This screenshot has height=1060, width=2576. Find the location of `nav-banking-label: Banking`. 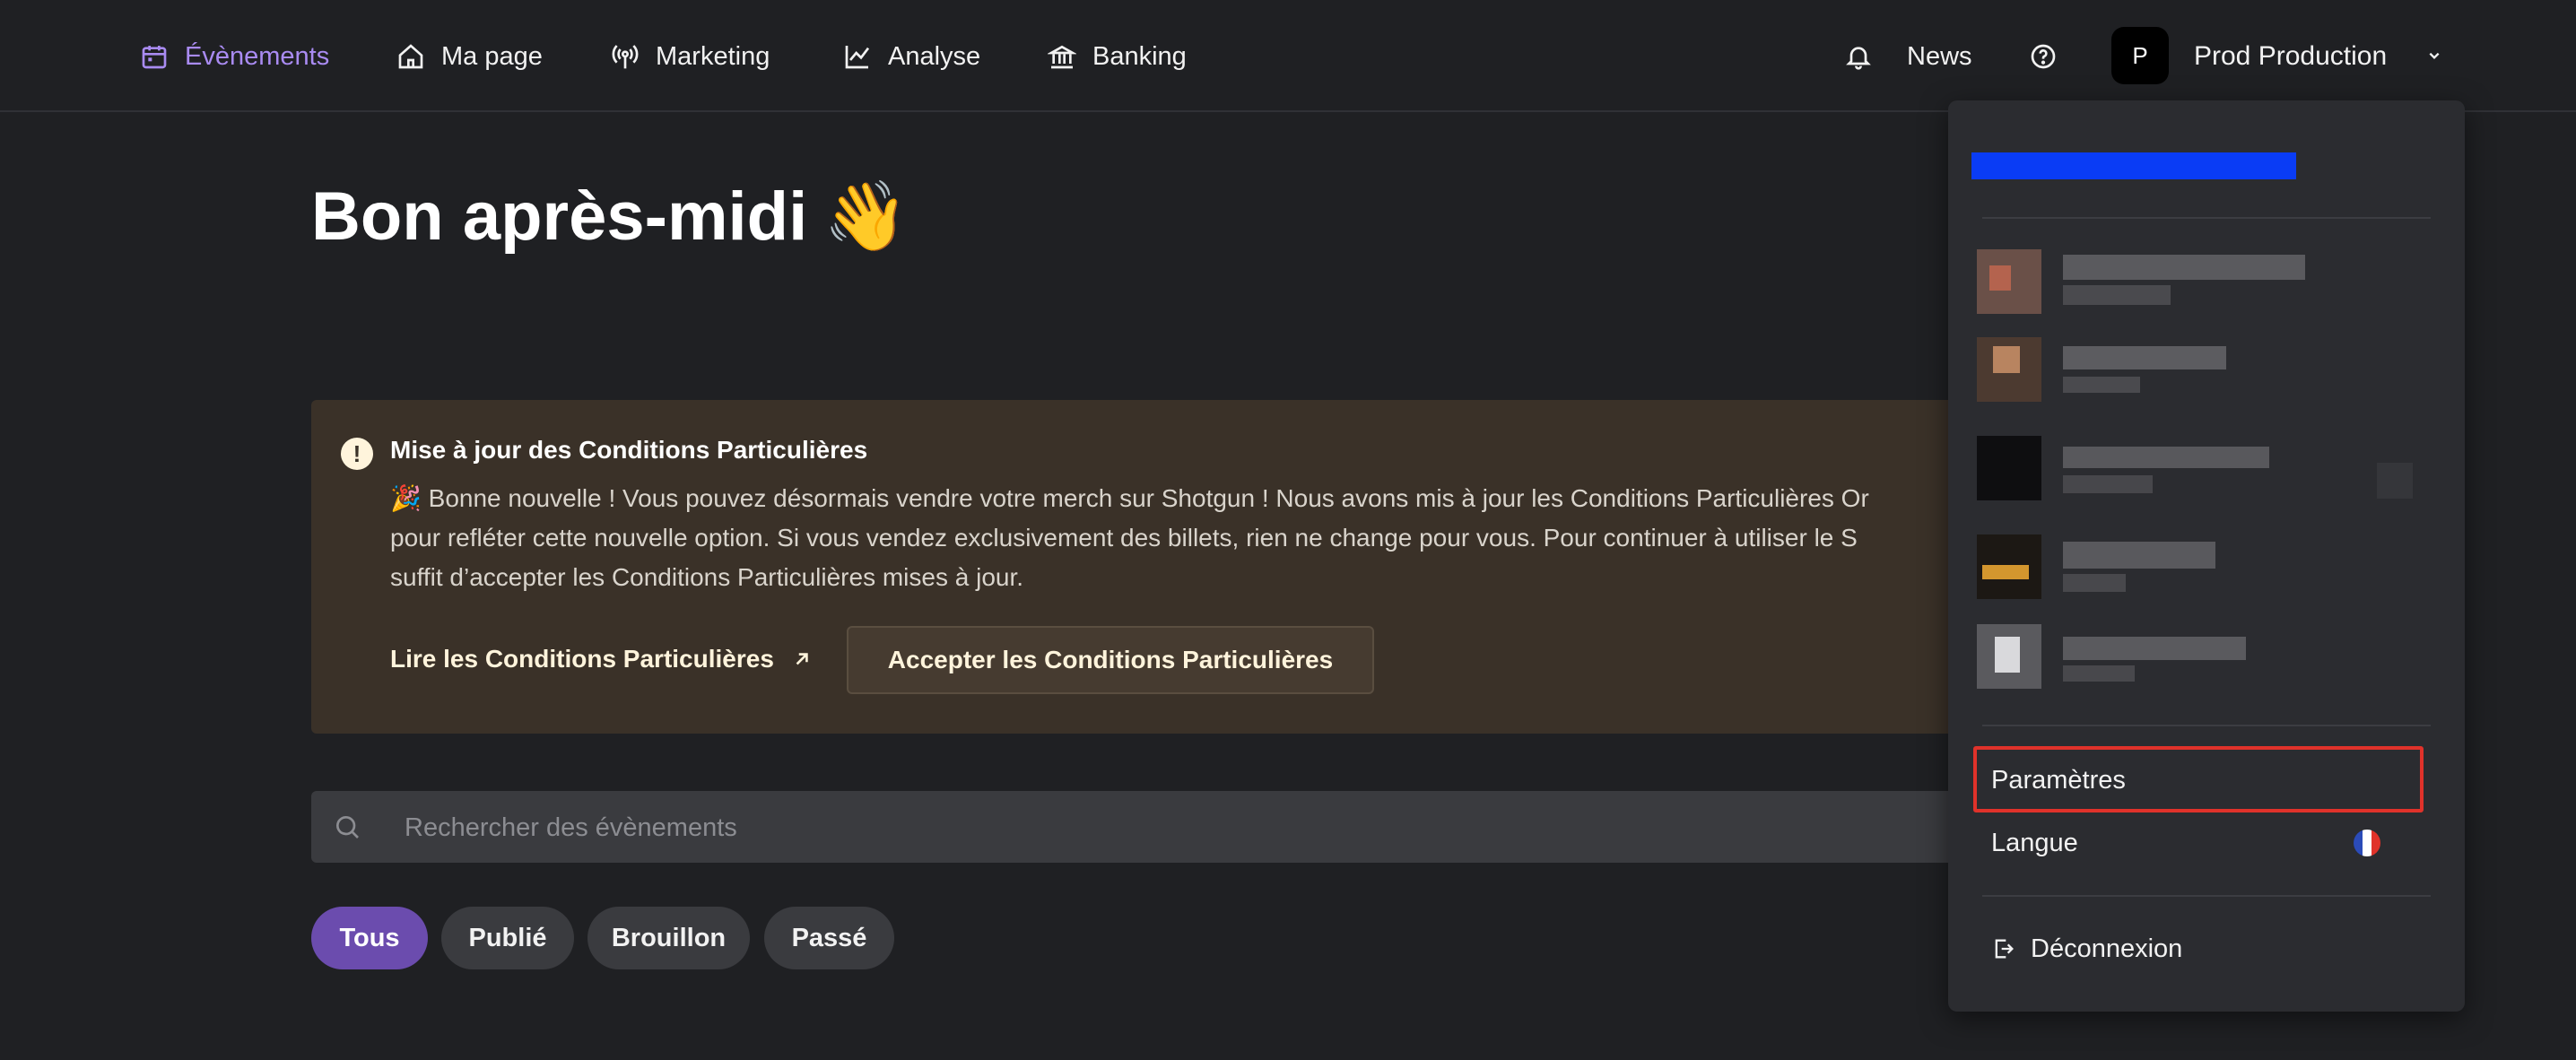

nav-banking-label: Banking is located at coordinates (1139, 56).